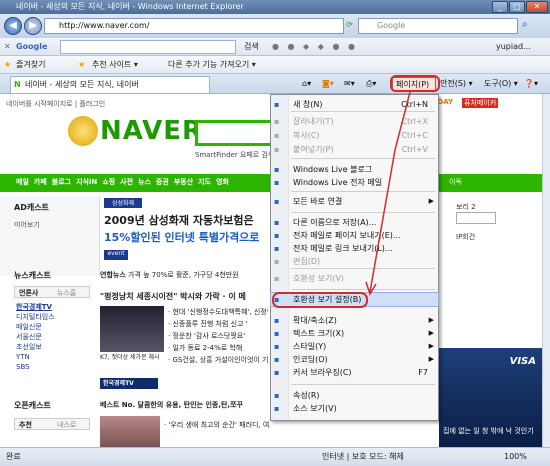 The width and height of the screenshot is (550, 466). I want to click on annotation-arrow, so click(388, 193).